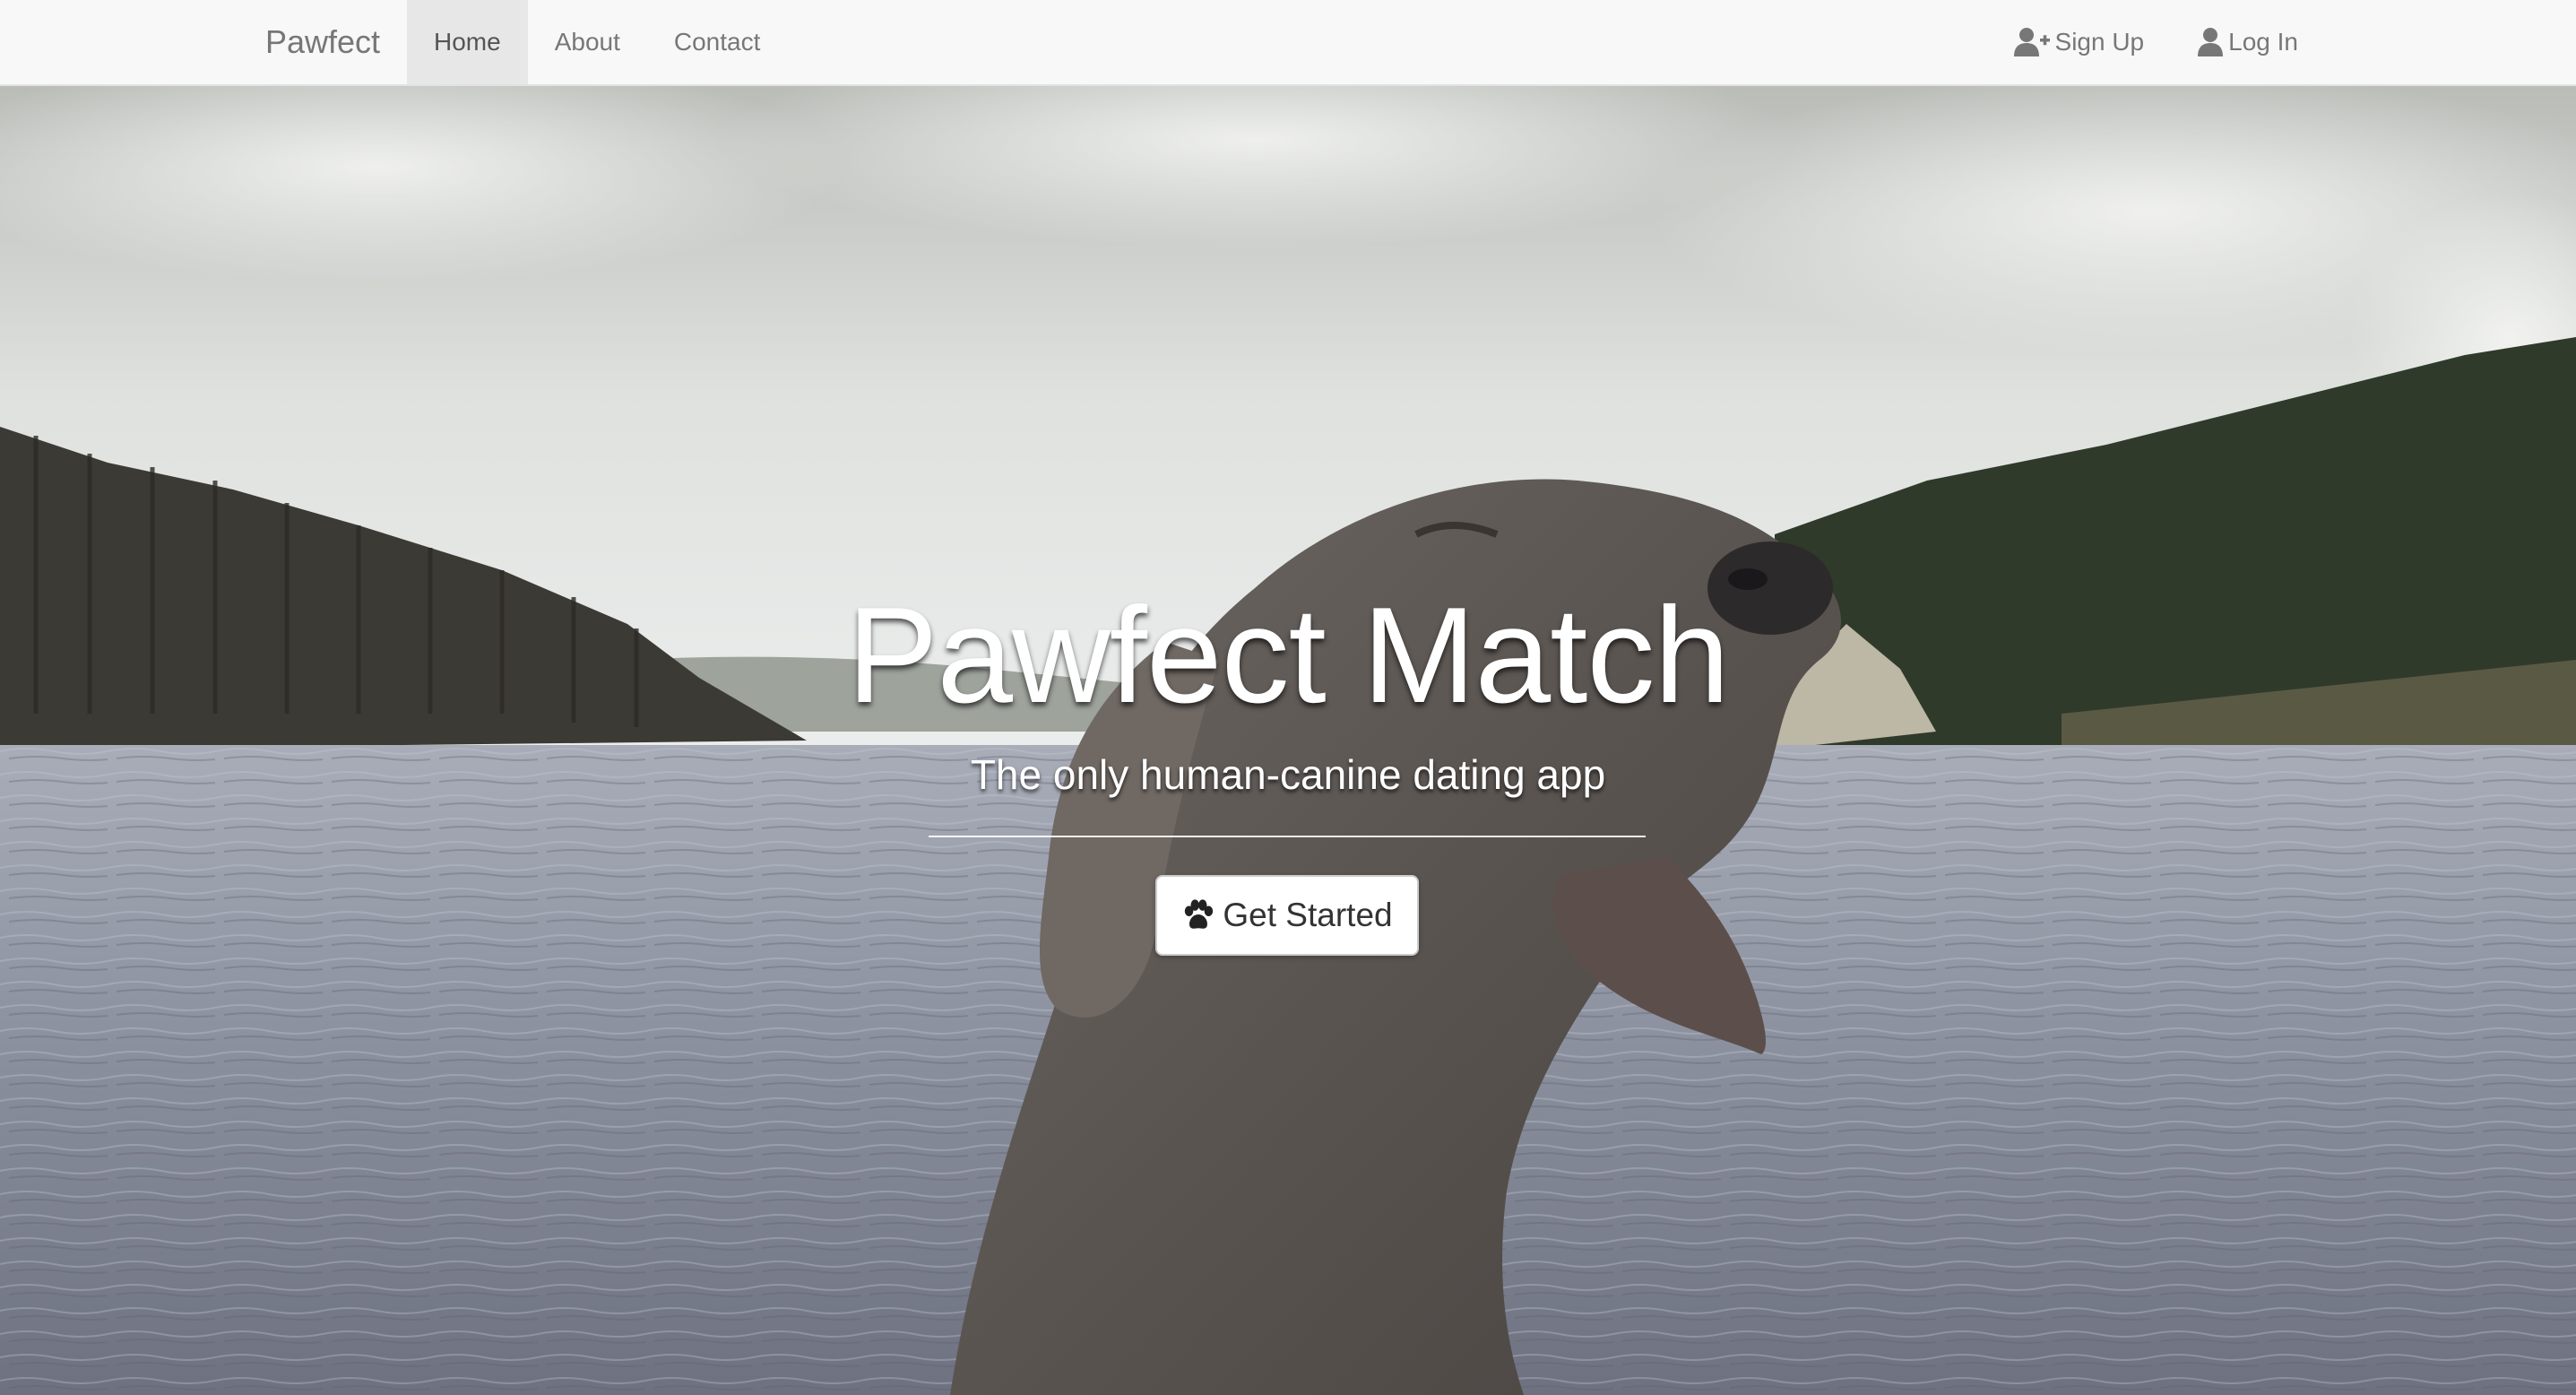 The width and height of the screenshot is (2576, 1395). I want to click on log-in-label: Log In, so click(2263, 42).